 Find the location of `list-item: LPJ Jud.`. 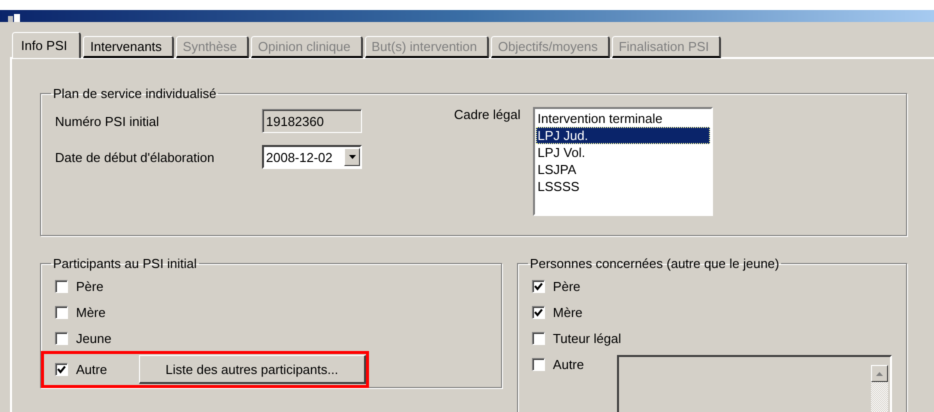

list-item: LPJ Jud. is located at coordinates (623, 135).